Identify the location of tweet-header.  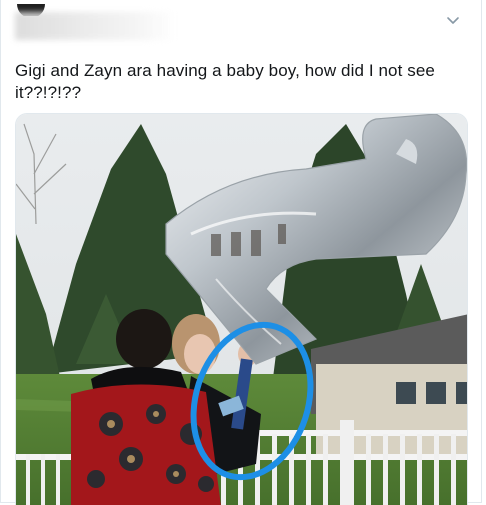
(245, 23).